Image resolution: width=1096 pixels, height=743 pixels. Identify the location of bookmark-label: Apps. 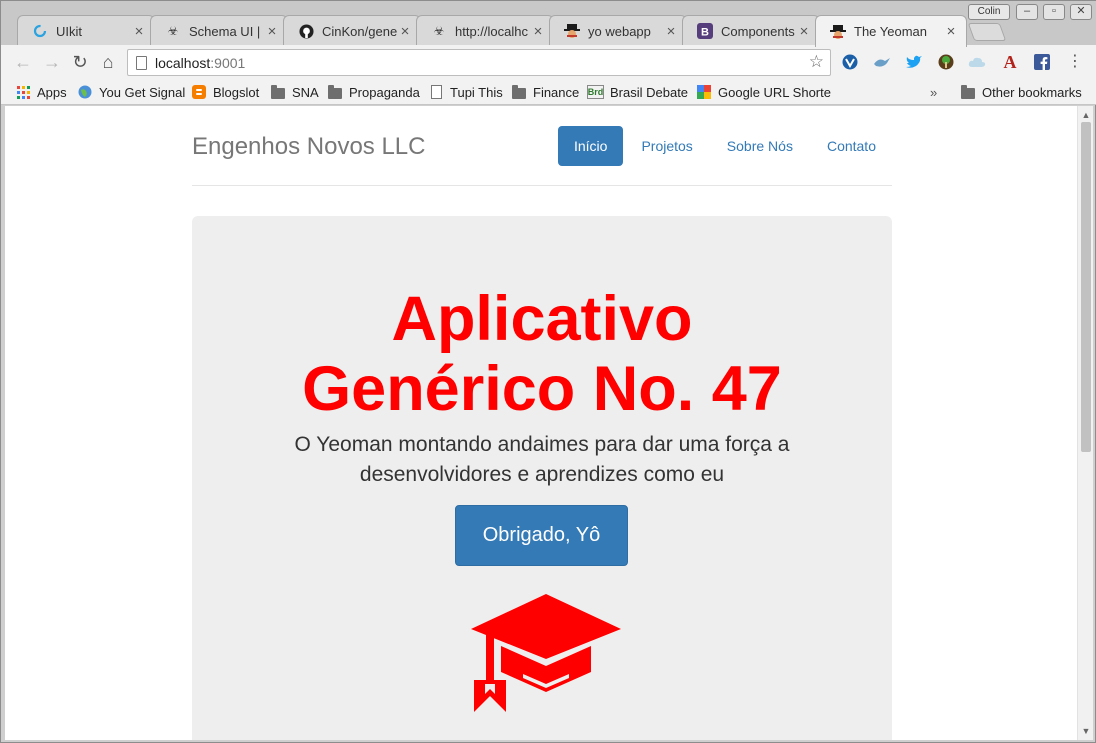
(52, 92).